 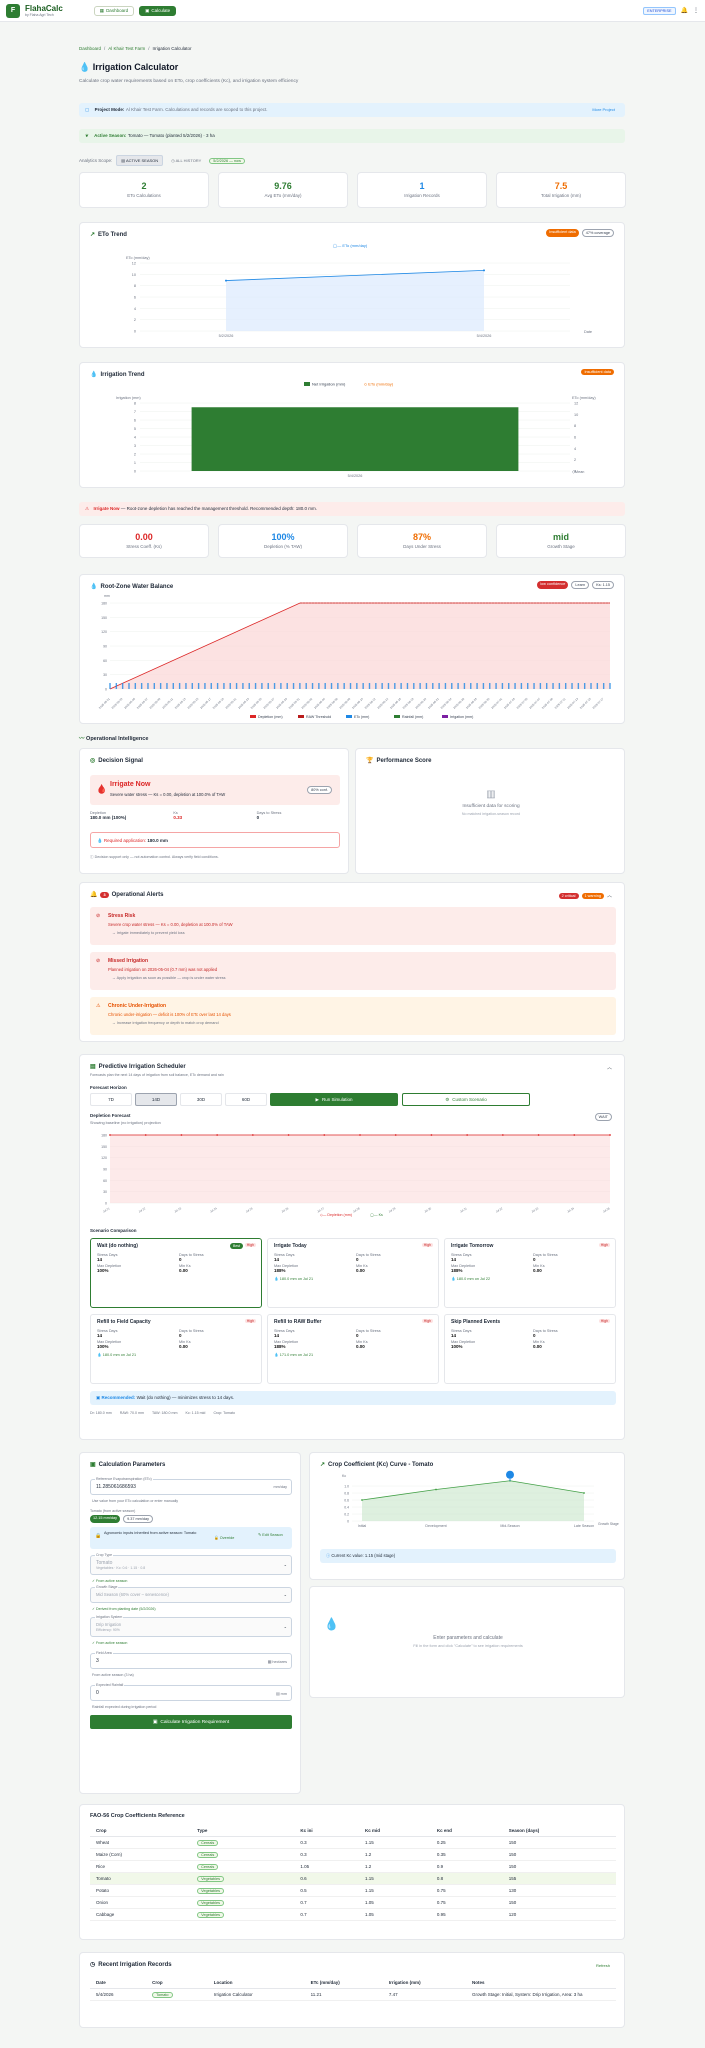 What do you see at coordinates (158, 10) in the screenshot?
I see `nav-calculate-button: ▣ Calculate` at bounding box center [158, 10].